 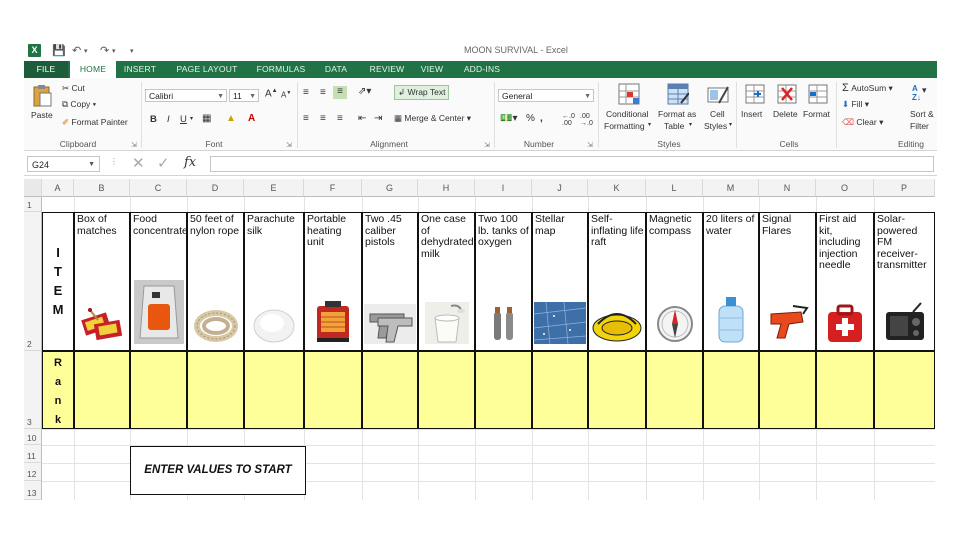 What do you see at coordinates (718, 94) in the screenshot?
I see `cell-styles-icon` at bounding box center [718, 94].